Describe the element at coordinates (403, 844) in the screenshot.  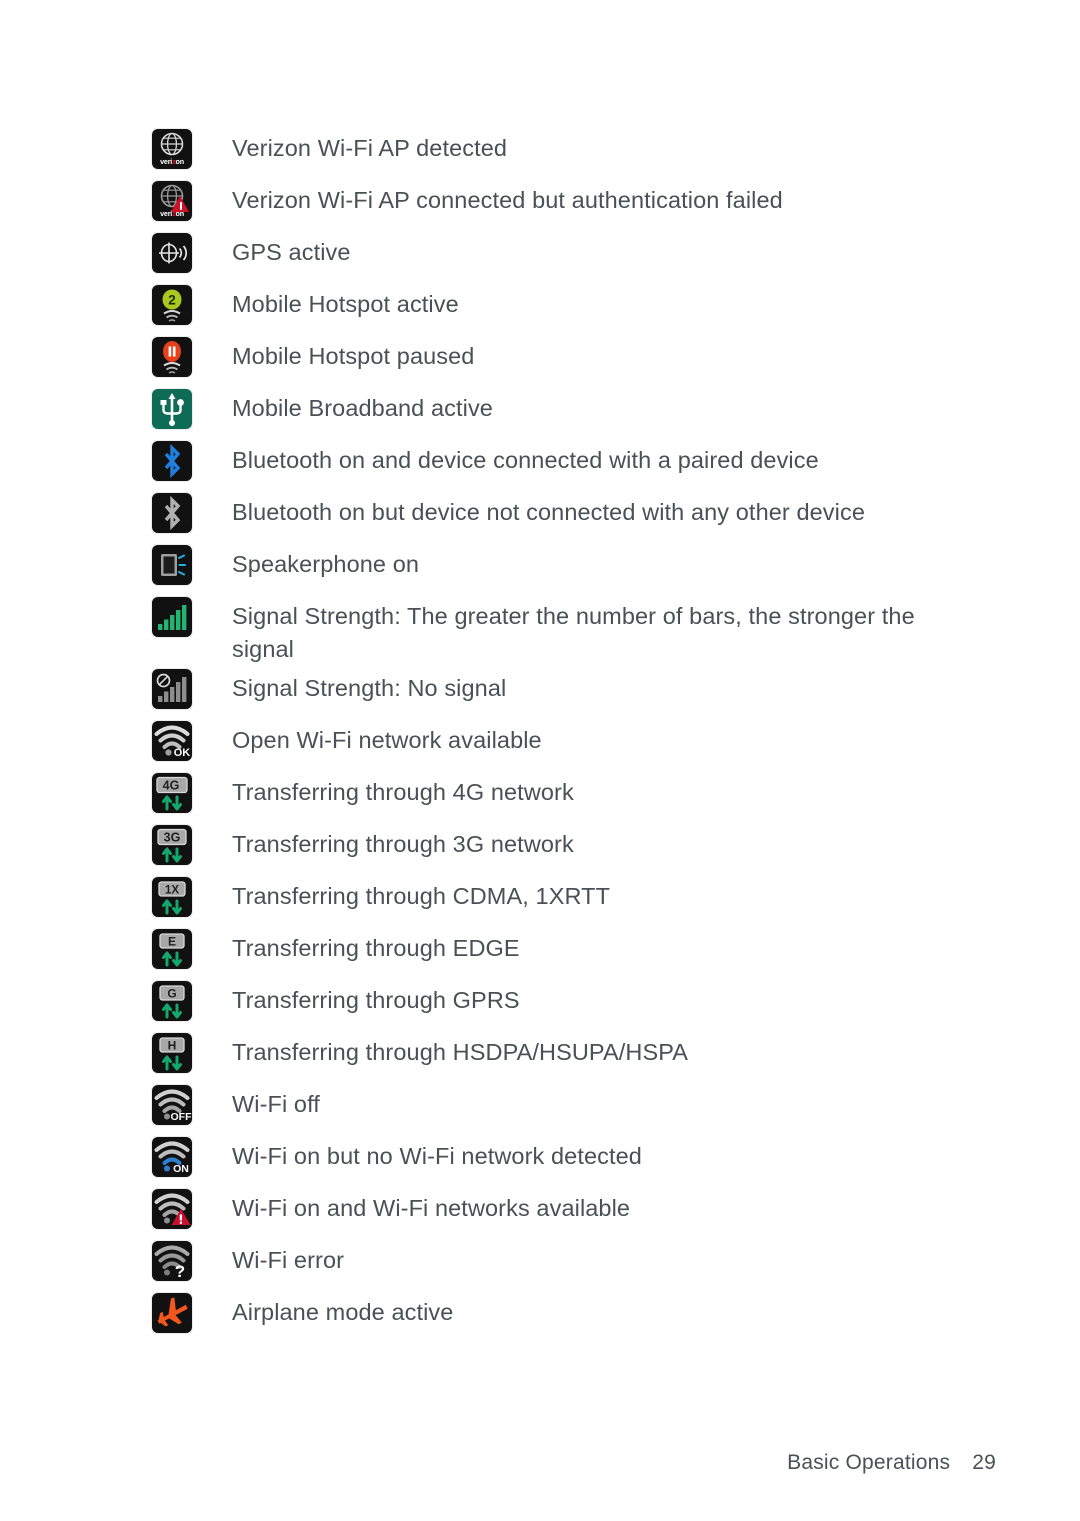
I see `list-item-label: Transferring through 3G network` at that location.